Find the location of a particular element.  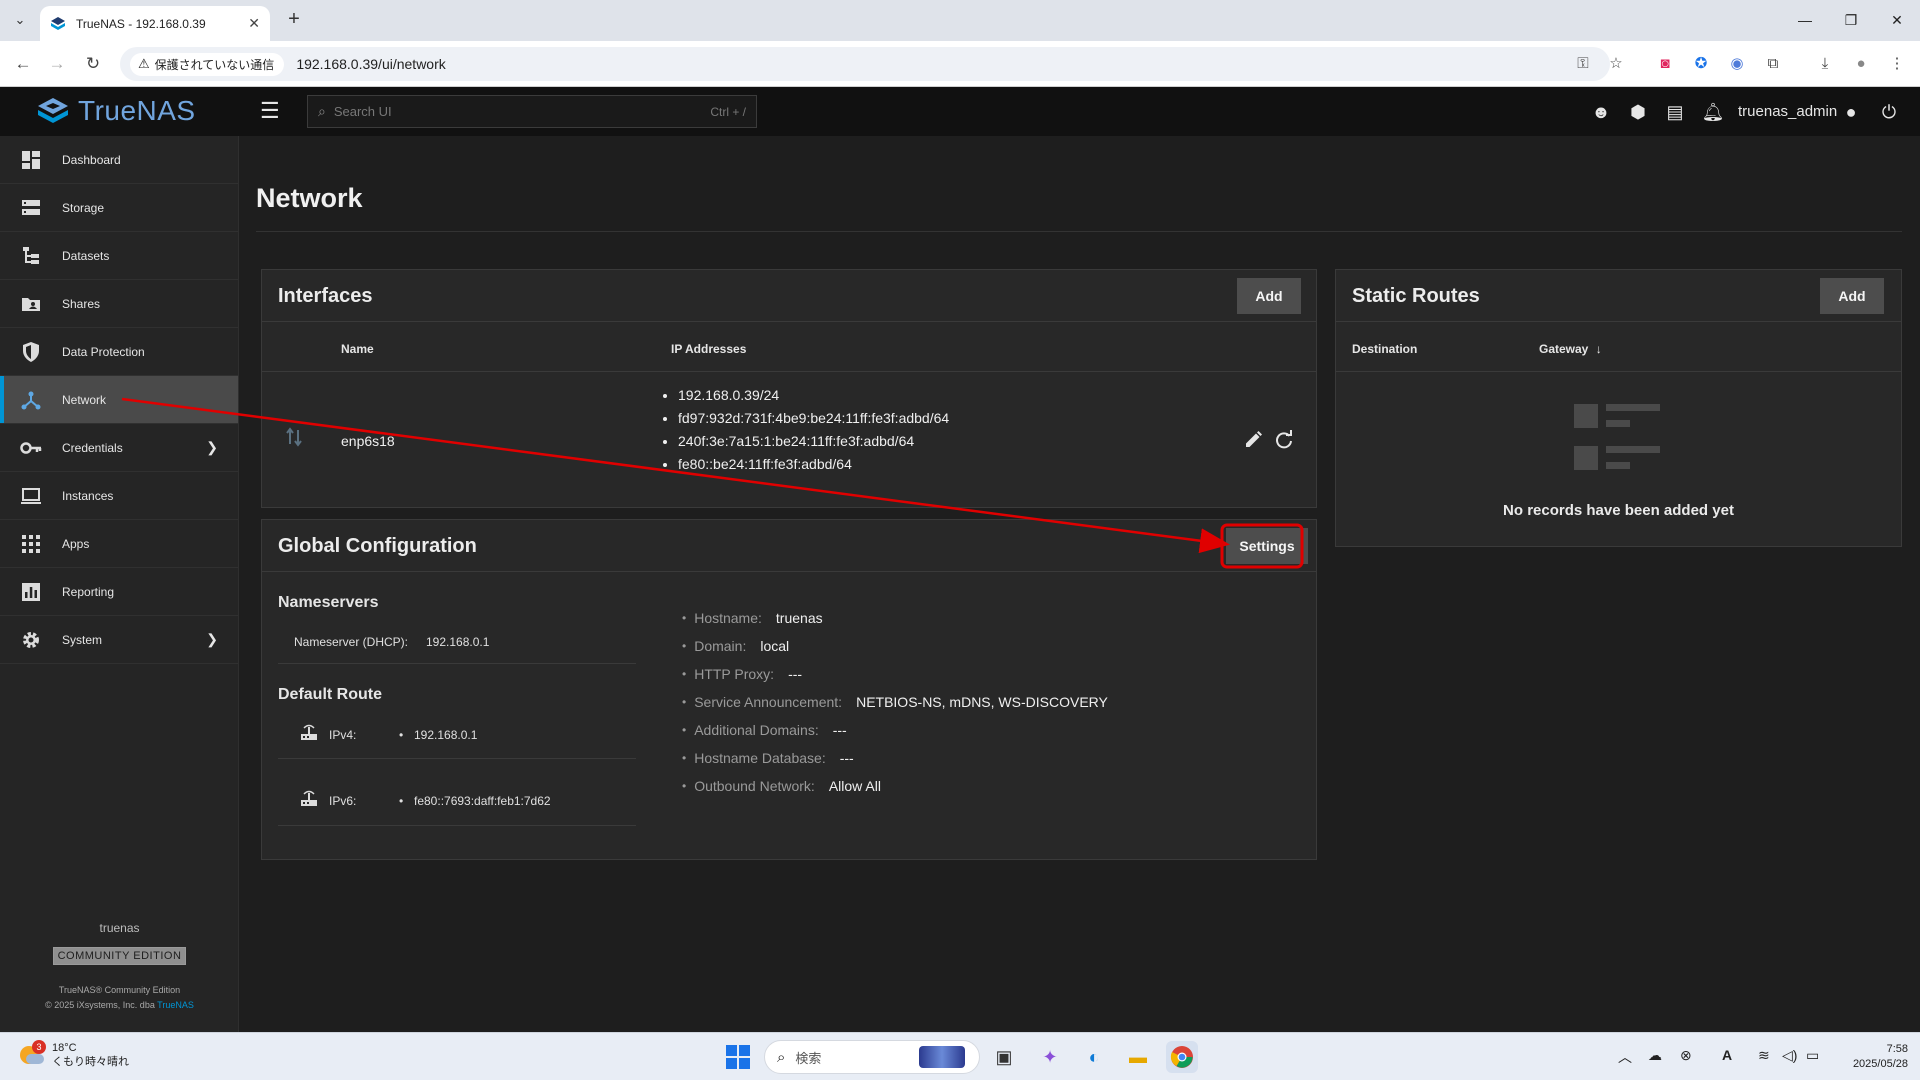

sidebar-item-data-protection: Data Protection is located at coordinates (119, 352).